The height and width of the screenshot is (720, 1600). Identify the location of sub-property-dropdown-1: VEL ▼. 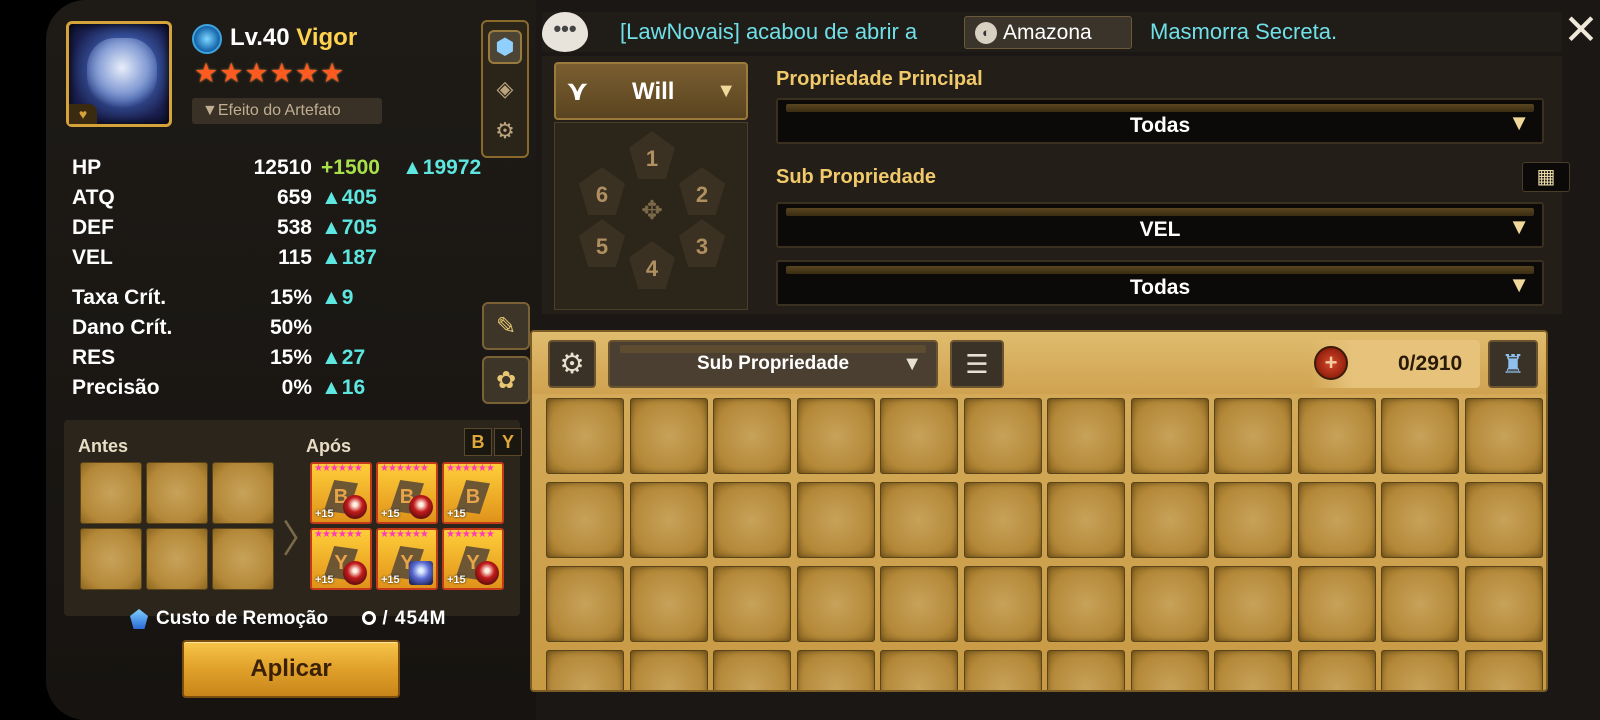
(1160, 225).